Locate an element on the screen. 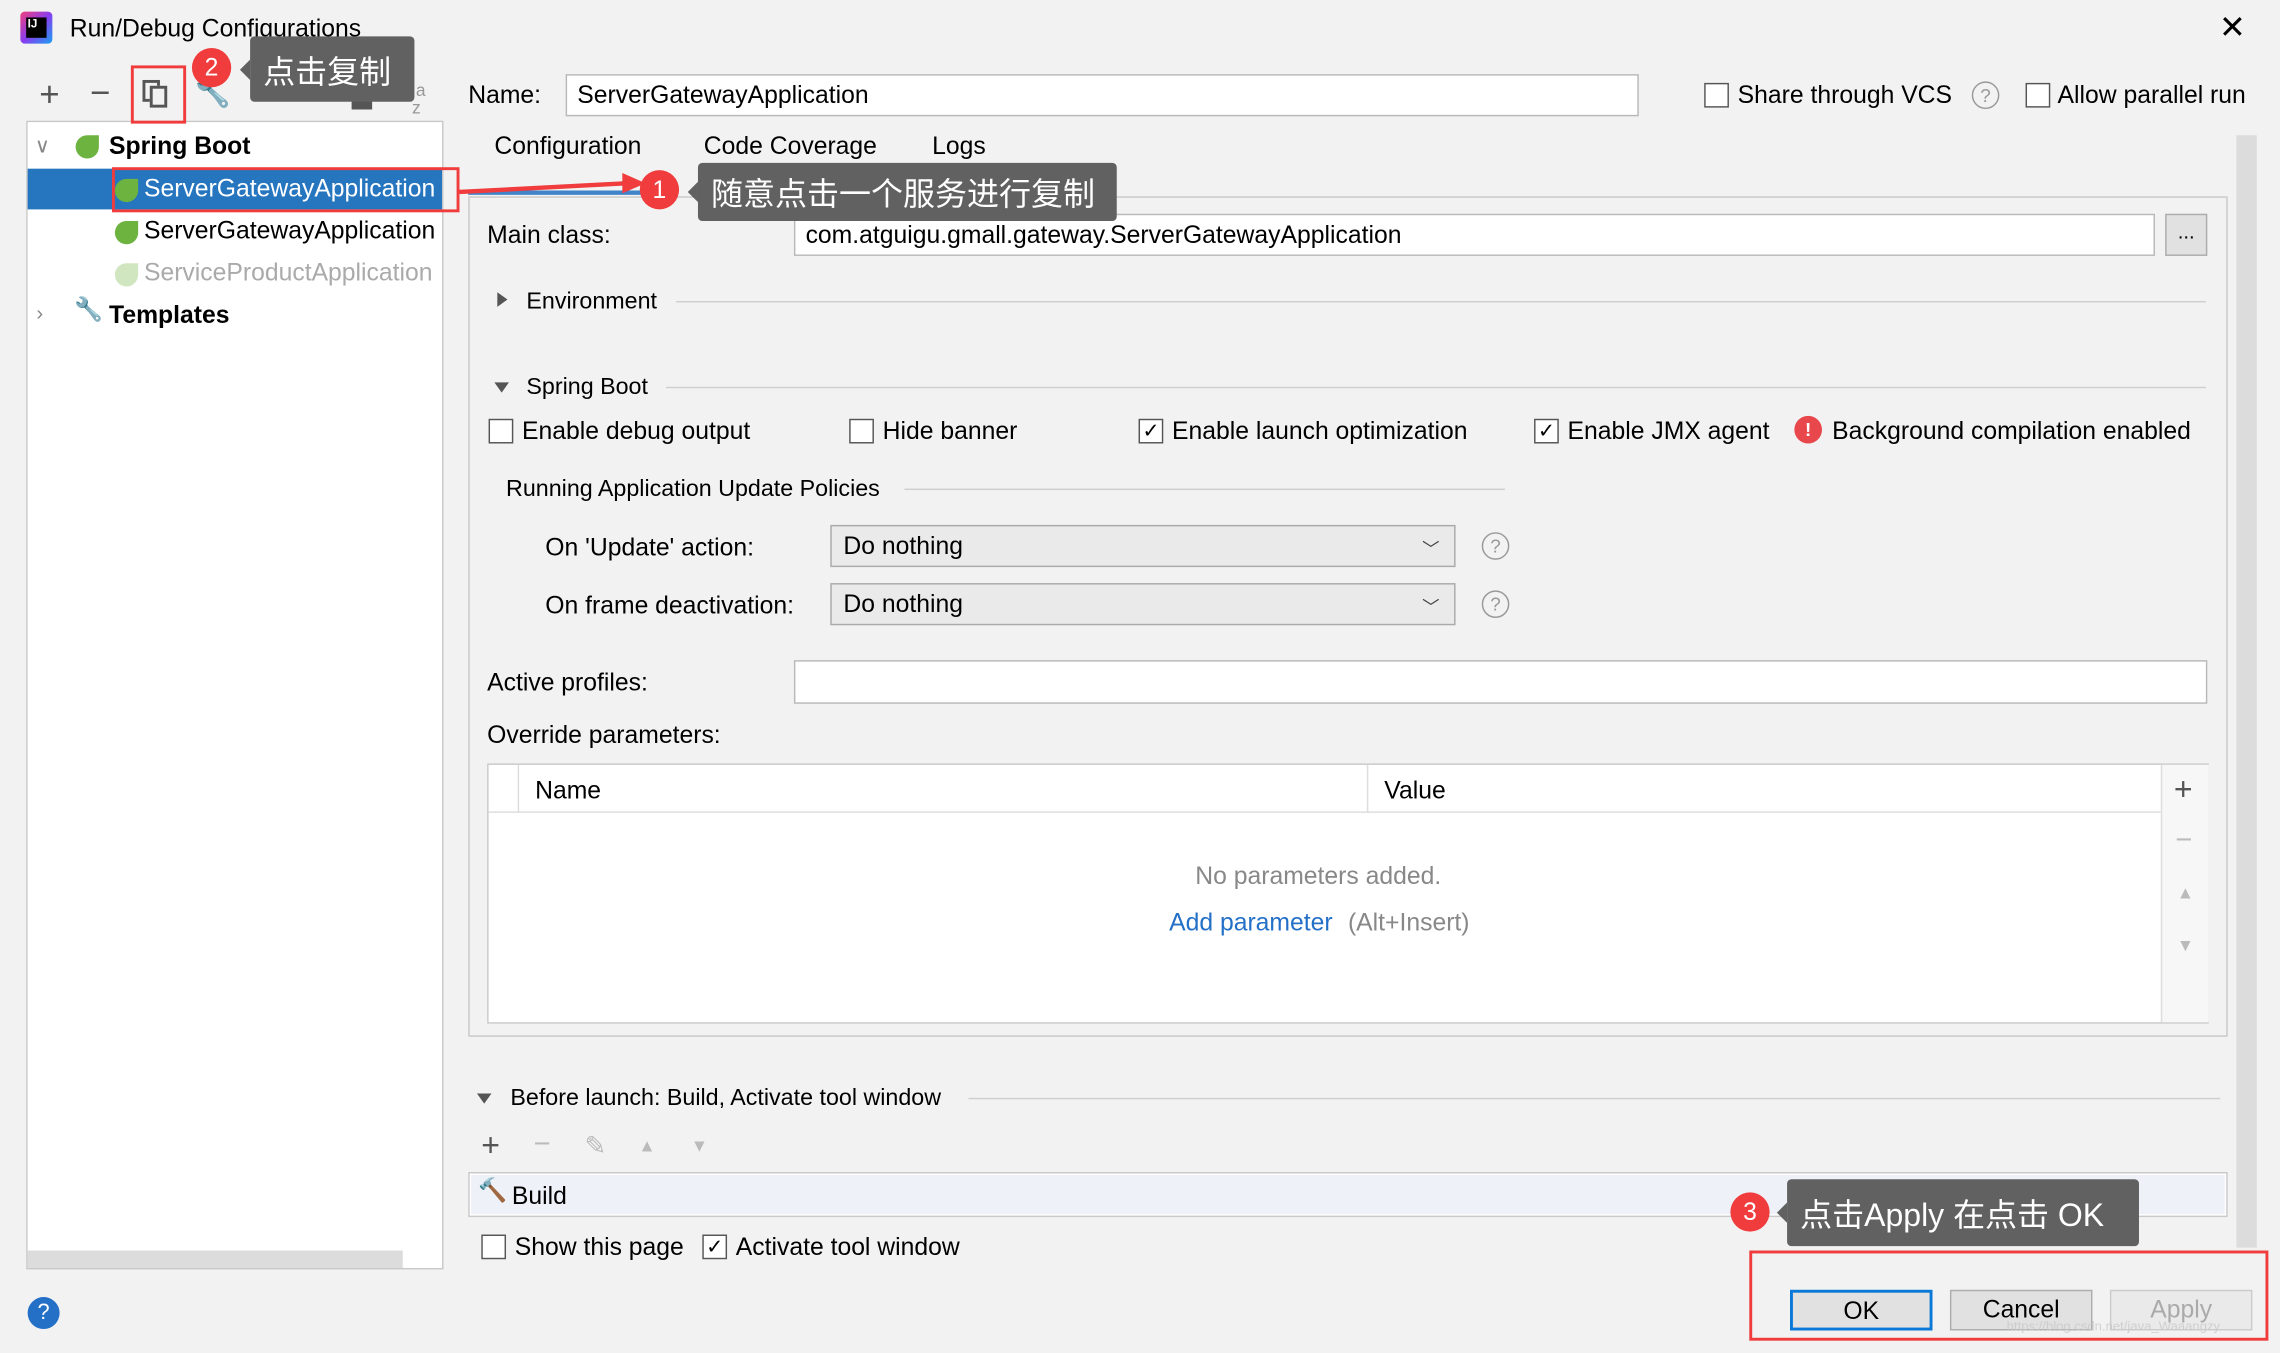 The height and width of the screenshot is (1353, 2280). tree-group-spring-boot: Spring Boot is located at coordinates (179, 146).